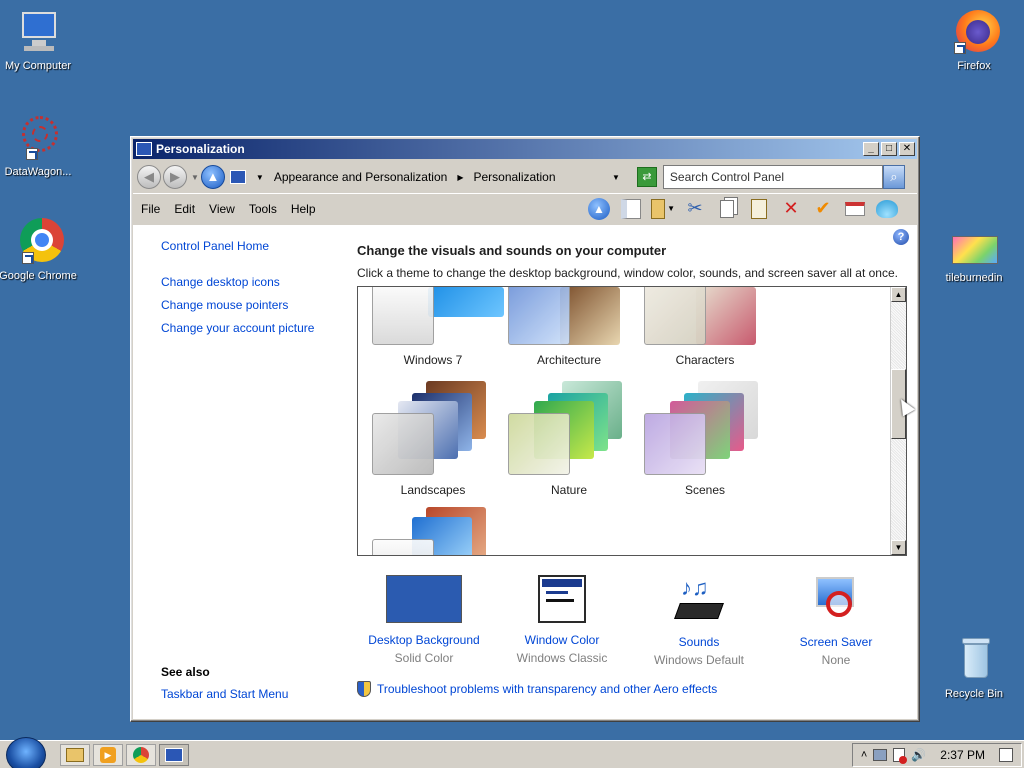 This screenshot has height=768, width=1024. I want to click on up-arrow-icon: ▲, so click(599, 209).